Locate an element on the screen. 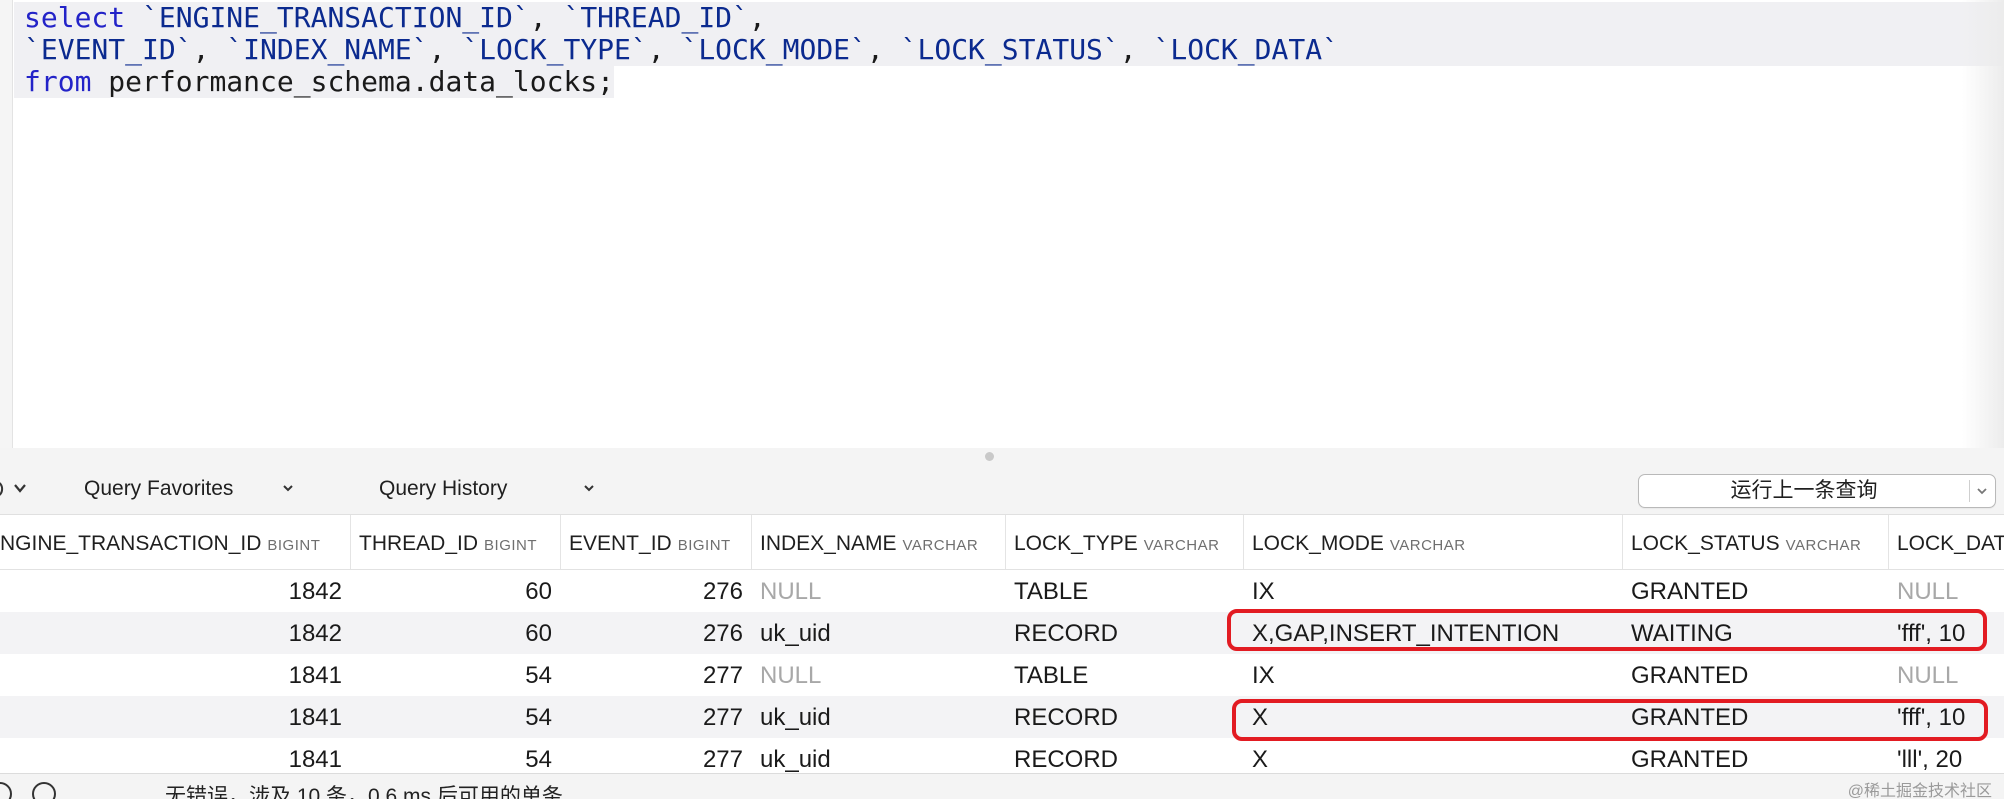  sql-keyword: from is located at coordinates (58, 81).